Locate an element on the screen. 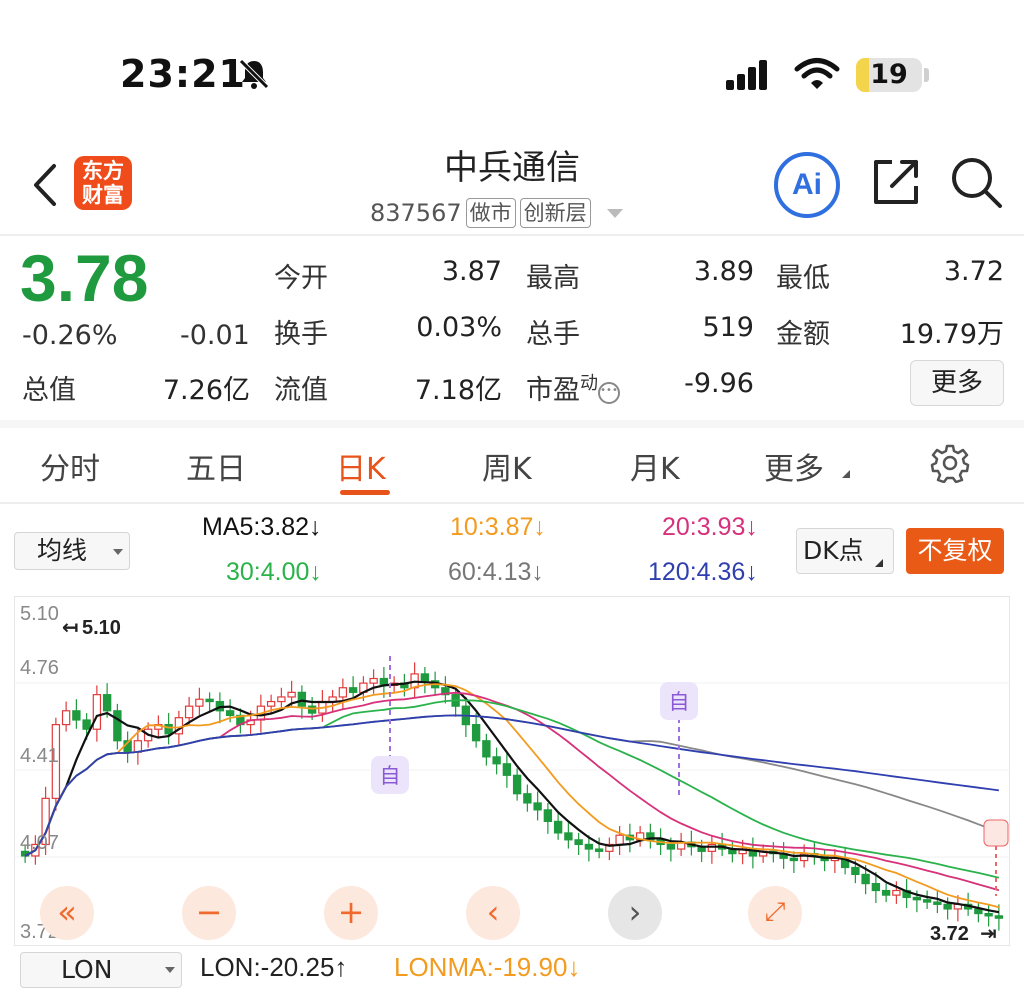  signal-marker-label: 自 is located at coordinates (390, 776).